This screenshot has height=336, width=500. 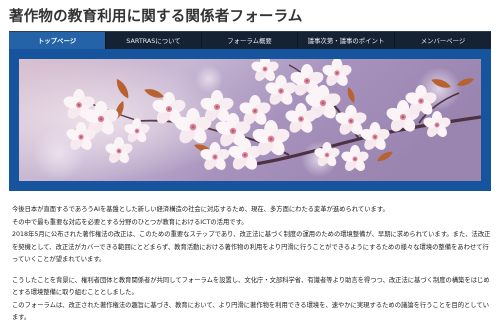 I want to click on nav-item-members: メンバーページ, so click(x=442, y=40).